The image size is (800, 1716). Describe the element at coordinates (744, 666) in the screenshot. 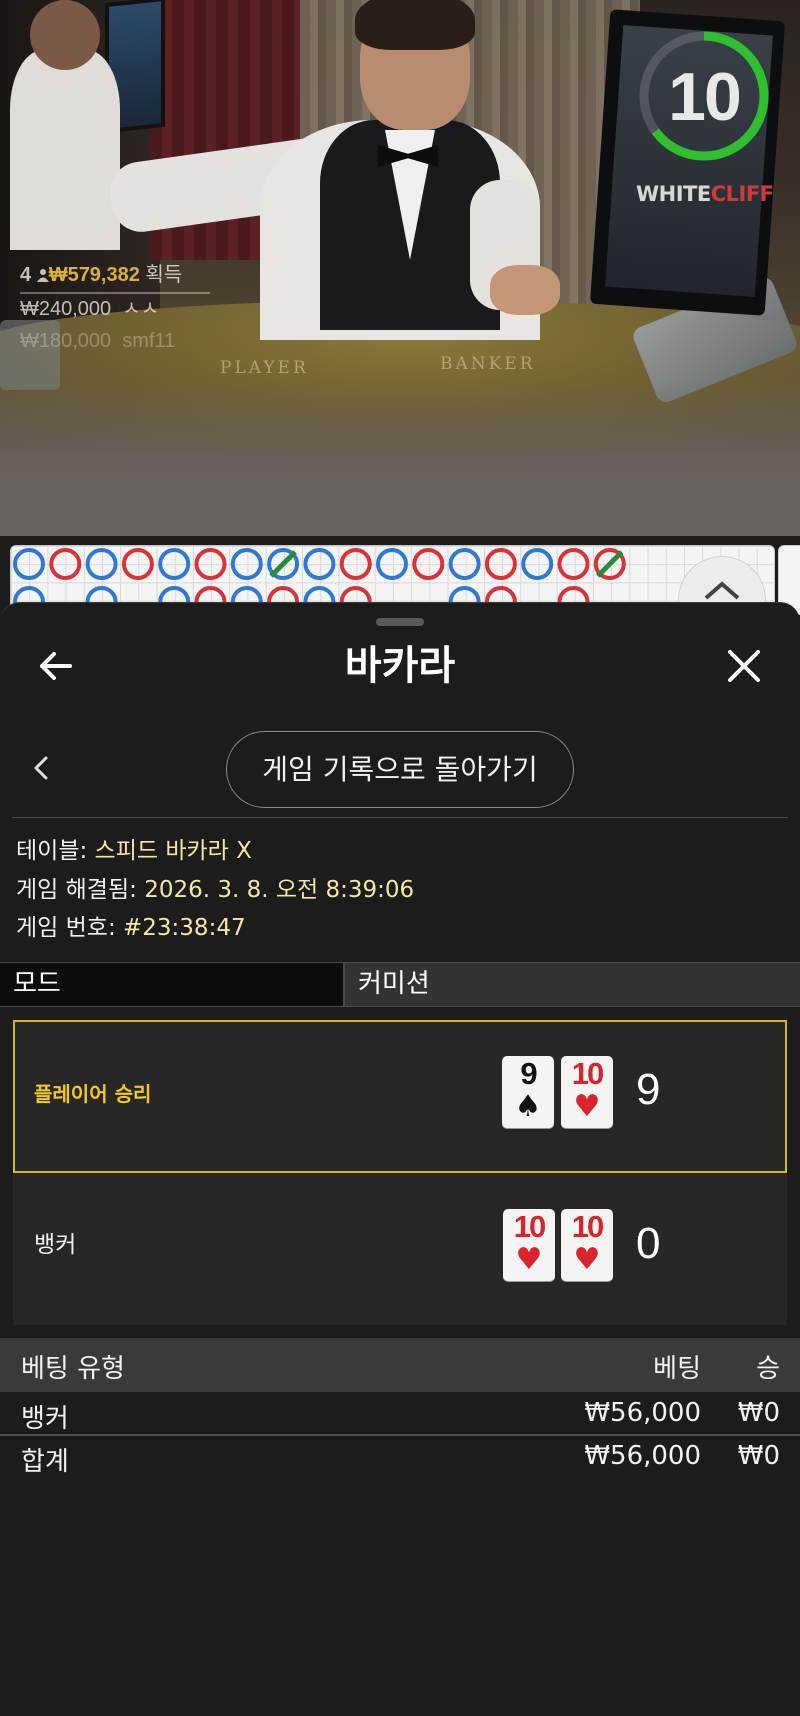

I see `close-icon` at that location.